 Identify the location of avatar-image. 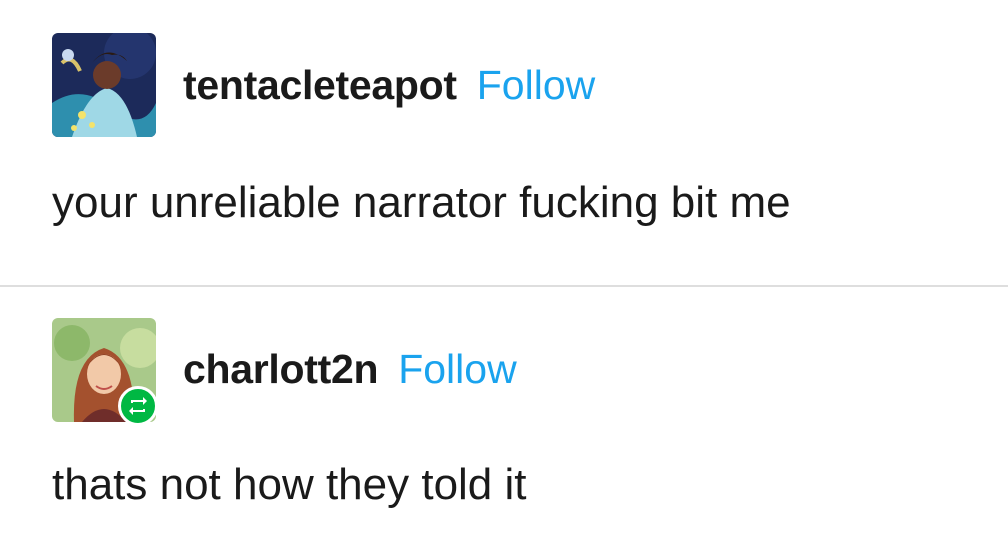
(104, 85).